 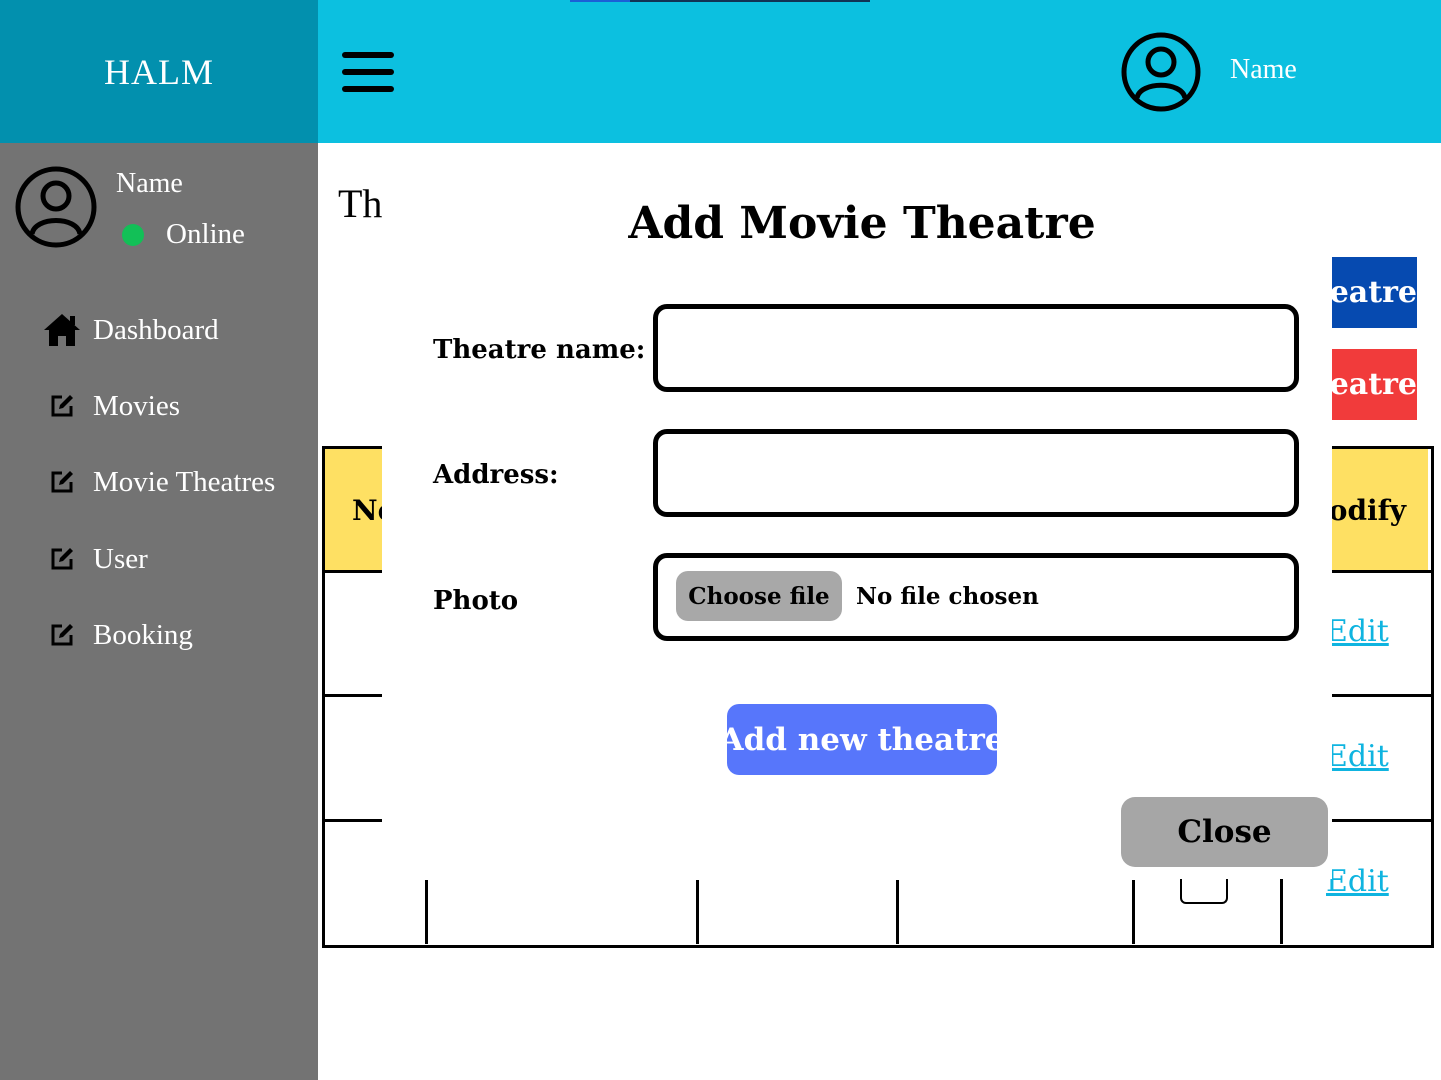 What do you see at coordinates (600, 1) in the screenshot?
I see `top-divider-accent` at bounding box center [600, 1].